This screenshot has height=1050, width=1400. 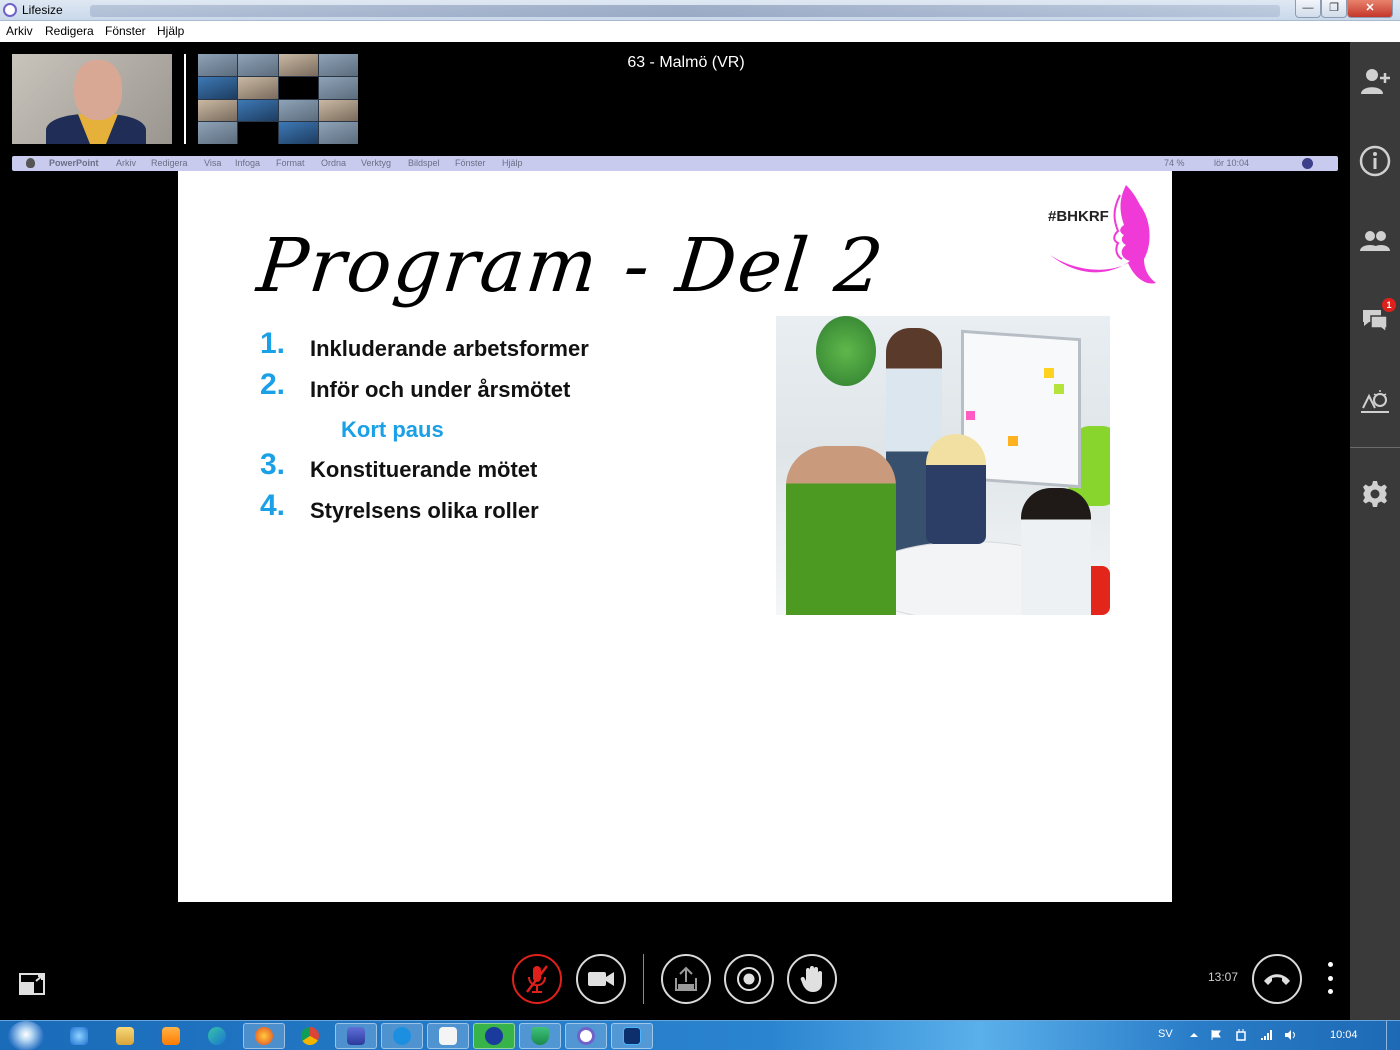 I want to click on taskbar-save-app-button, so click(x=356, y=1036).